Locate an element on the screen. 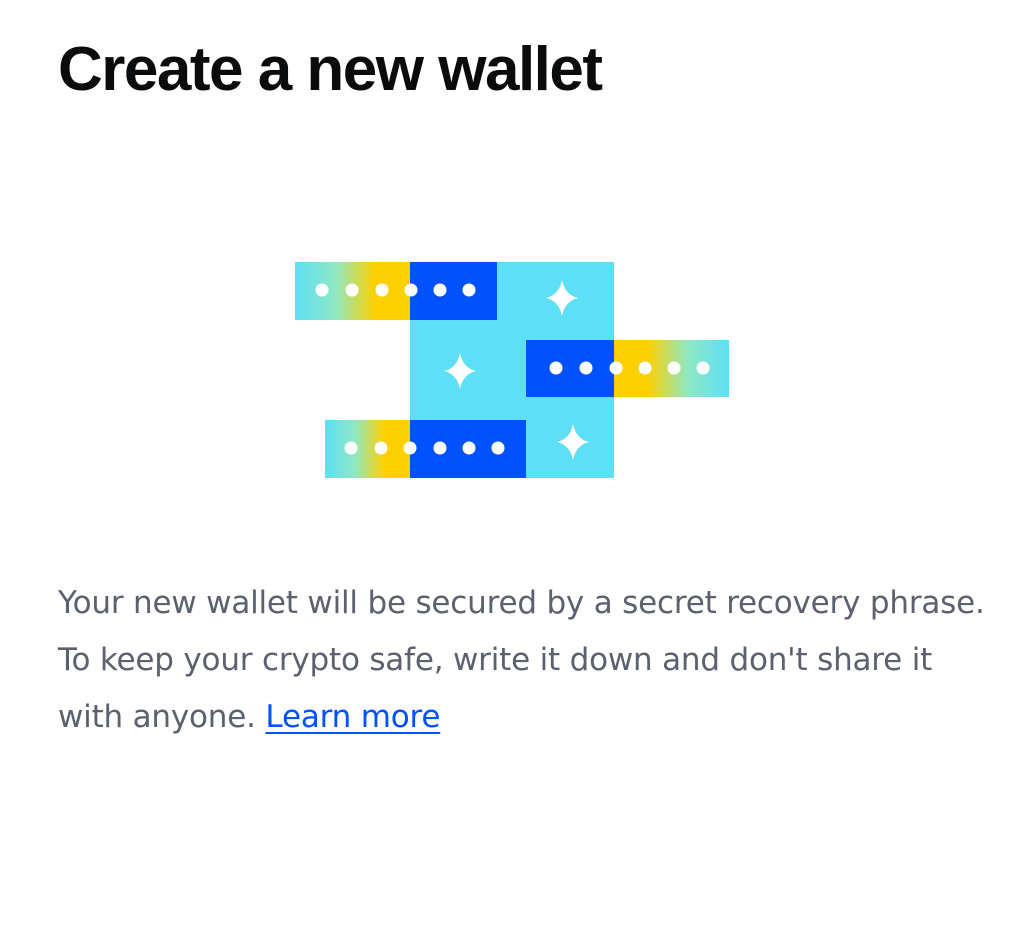 The height and width of the screenshot is (925, 1024). page-title: Create a new wallet is located at coordinates (330, 69).